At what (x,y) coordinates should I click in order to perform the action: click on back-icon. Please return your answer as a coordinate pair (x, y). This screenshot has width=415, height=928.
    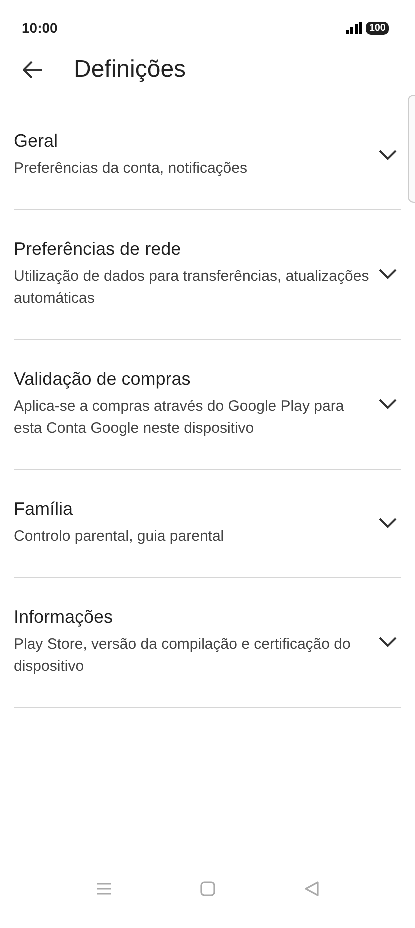
    Looking at the image, I should click on (33, 70).